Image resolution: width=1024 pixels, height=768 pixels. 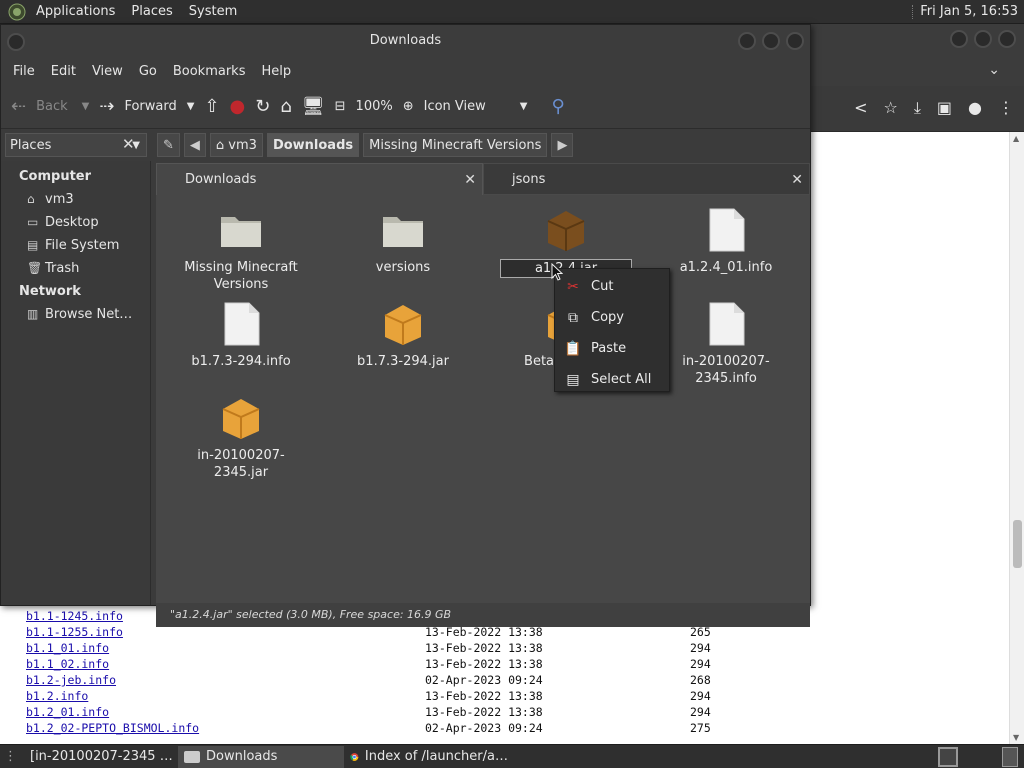 What do you see at coordinates (191, 106) in the screenshot?
I see `forward-history-dropdown-icon: ▼` at bounding box center [191, 106].